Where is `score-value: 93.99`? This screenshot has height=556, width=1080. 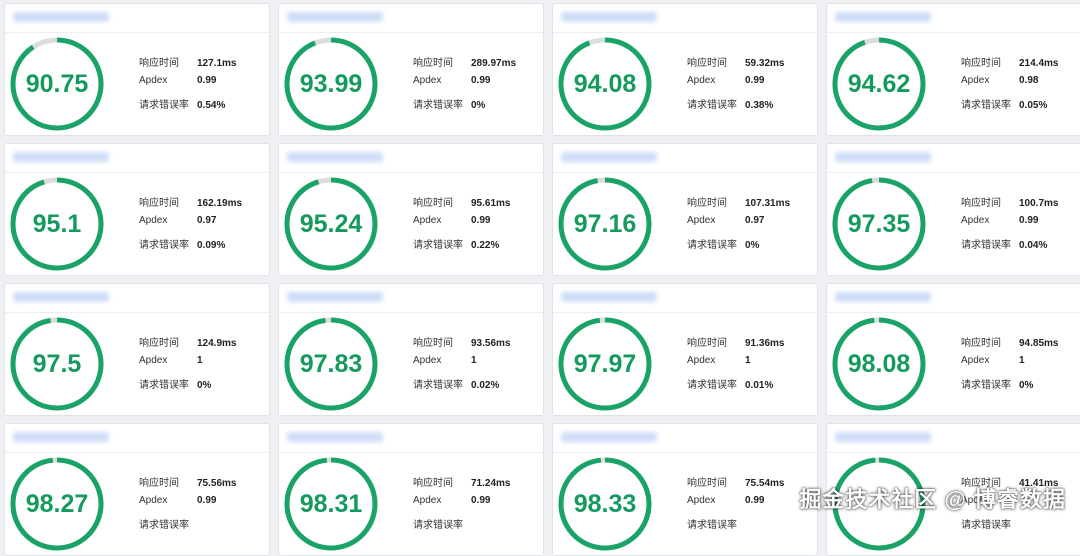
score-value: 93.99 is located at coordinates (331, 83).